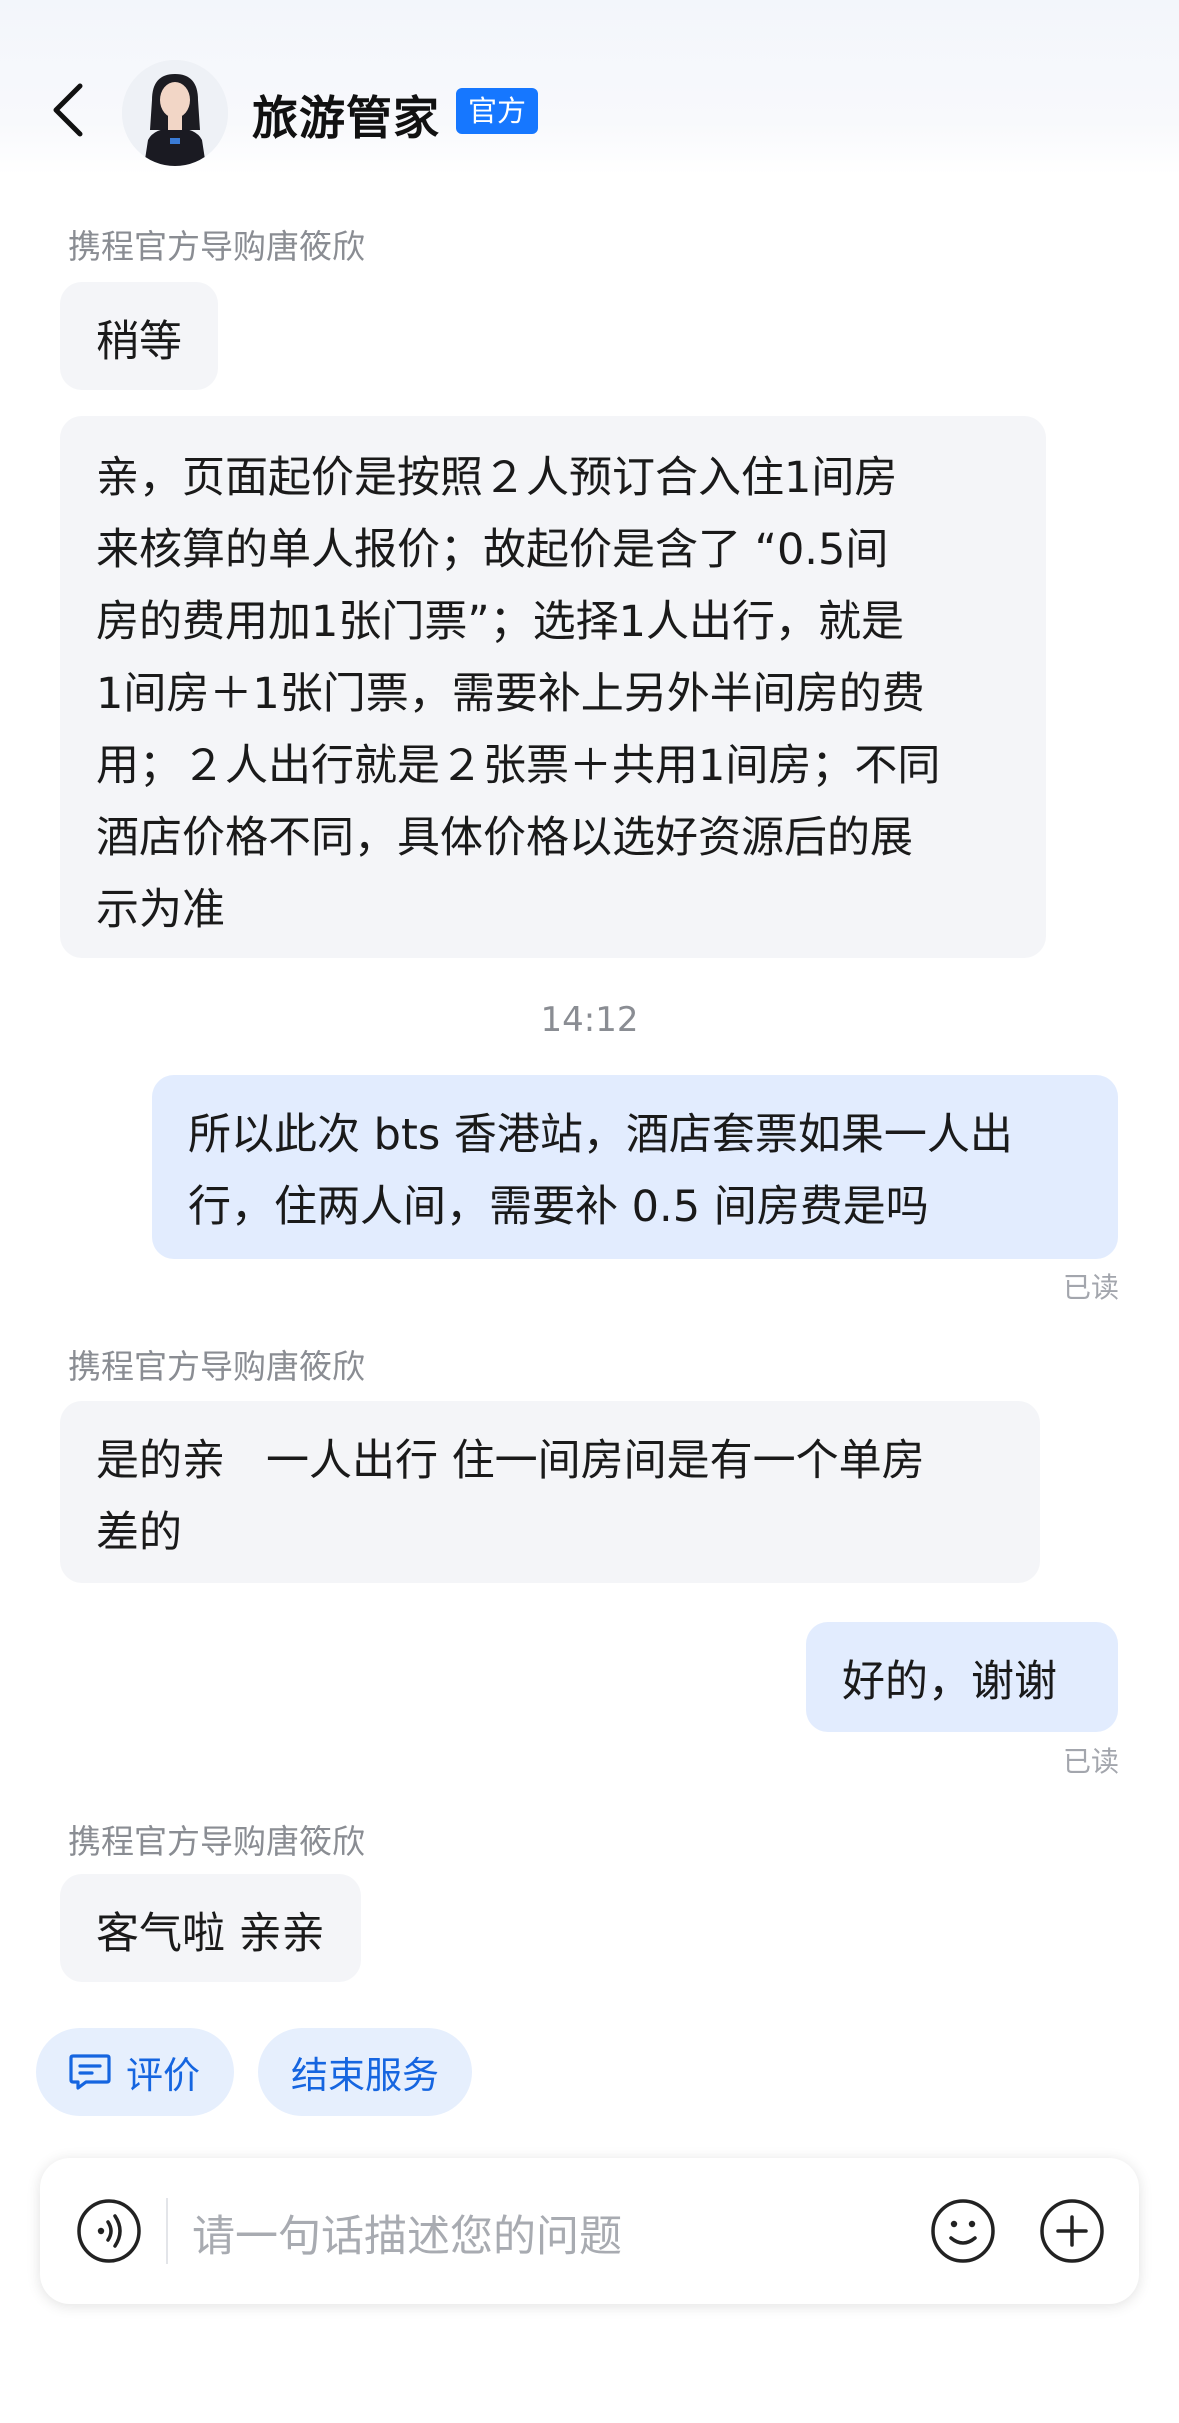 The width and height of the screenshot is (1179, 2423). What do you see at coordinates (492, 550) in the screenshot?
I see `message-line: 来核算的单人报价；故起价是含了 “0.5间` at bounding box center [492, 550].